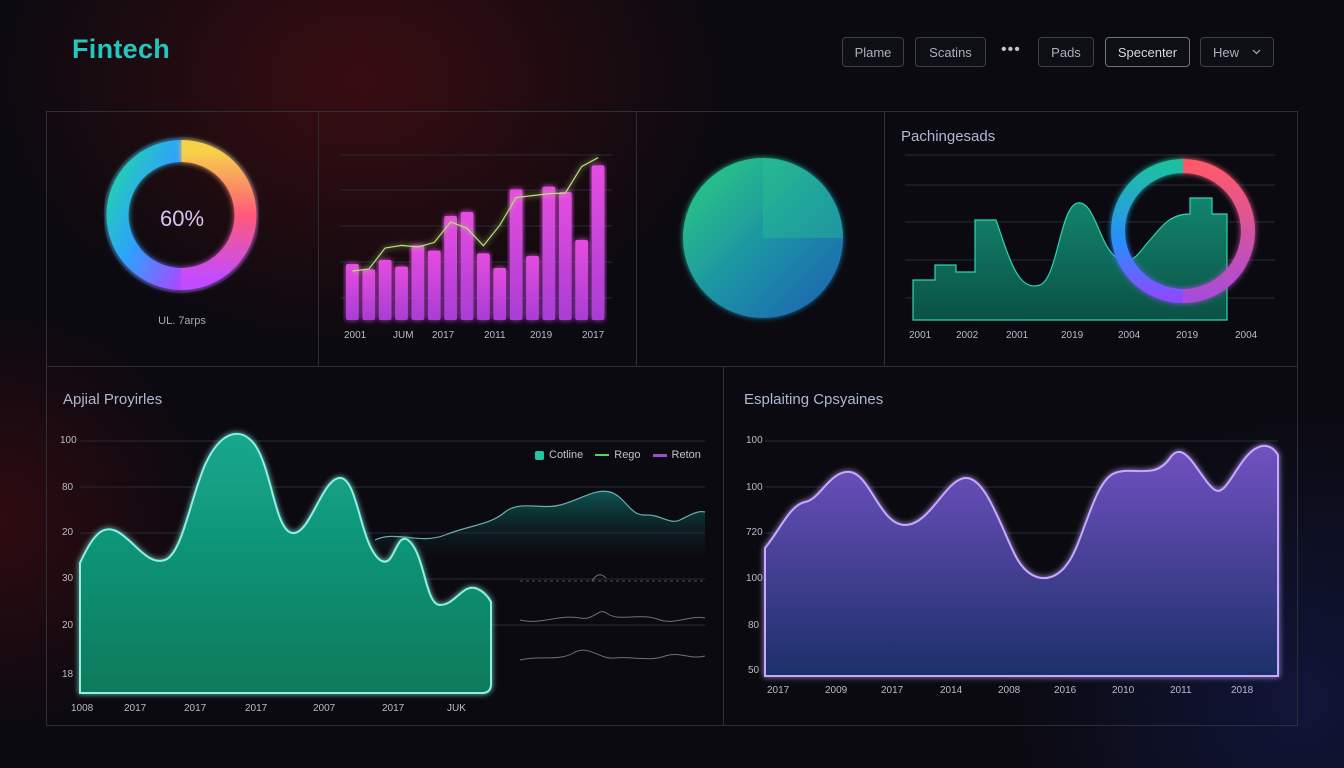 The image size is (1344, 768). What do you see at coordinates (182, 321) in the screenshot?
I see `donut-caption: UL. 7arps` at bounding box center [182, 321].